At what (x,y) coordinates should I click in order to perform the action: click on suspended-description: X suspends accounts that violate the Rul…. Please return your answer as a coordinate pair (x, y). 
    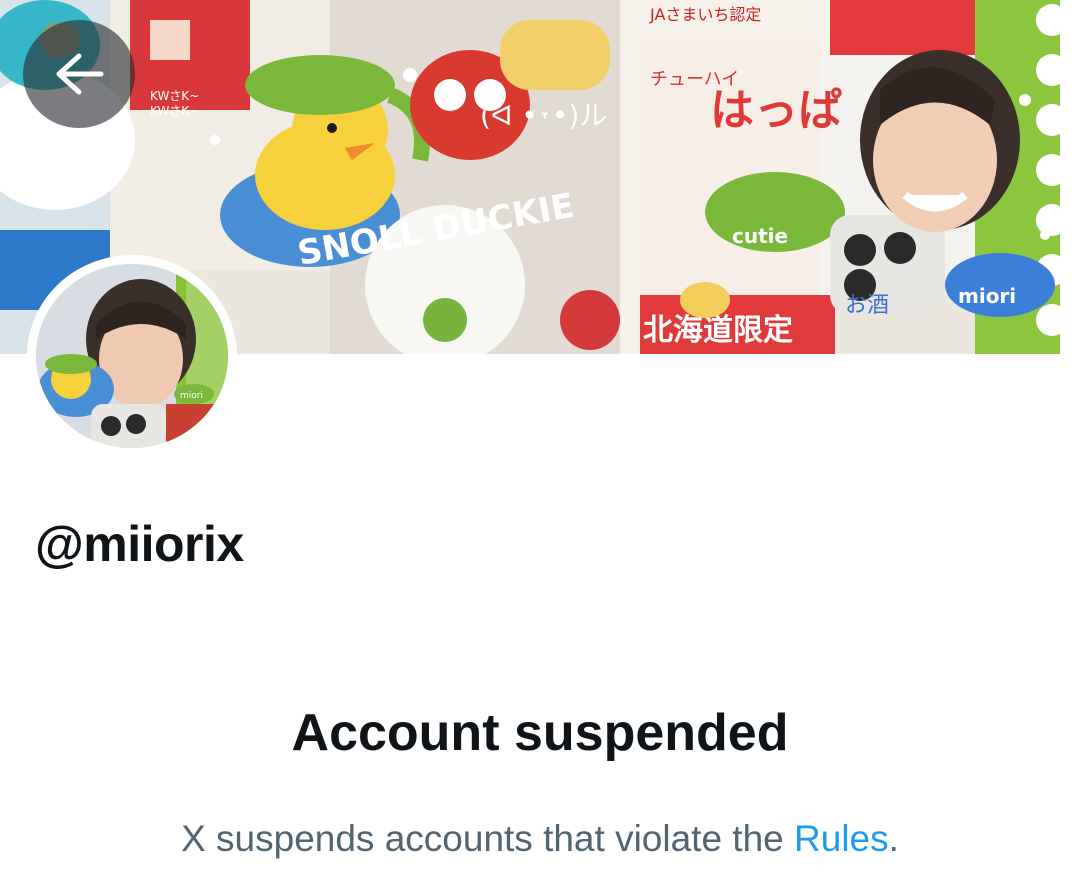
    Looking at the image, I should click on (540, 839).